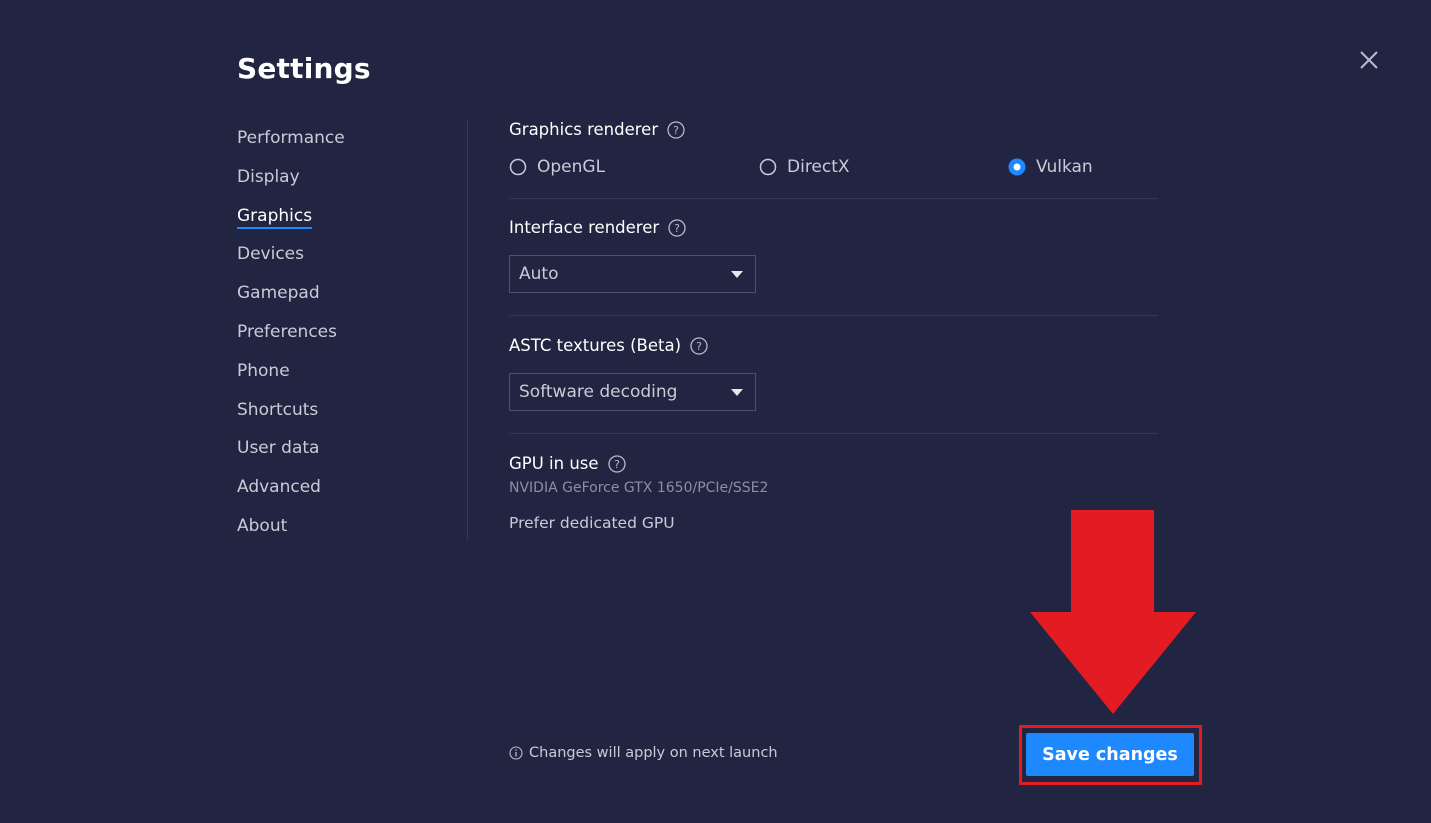 This screenshot has width=1431, height=823. I want to click on astc-textures-select: Software decoding, so click(632, 392).